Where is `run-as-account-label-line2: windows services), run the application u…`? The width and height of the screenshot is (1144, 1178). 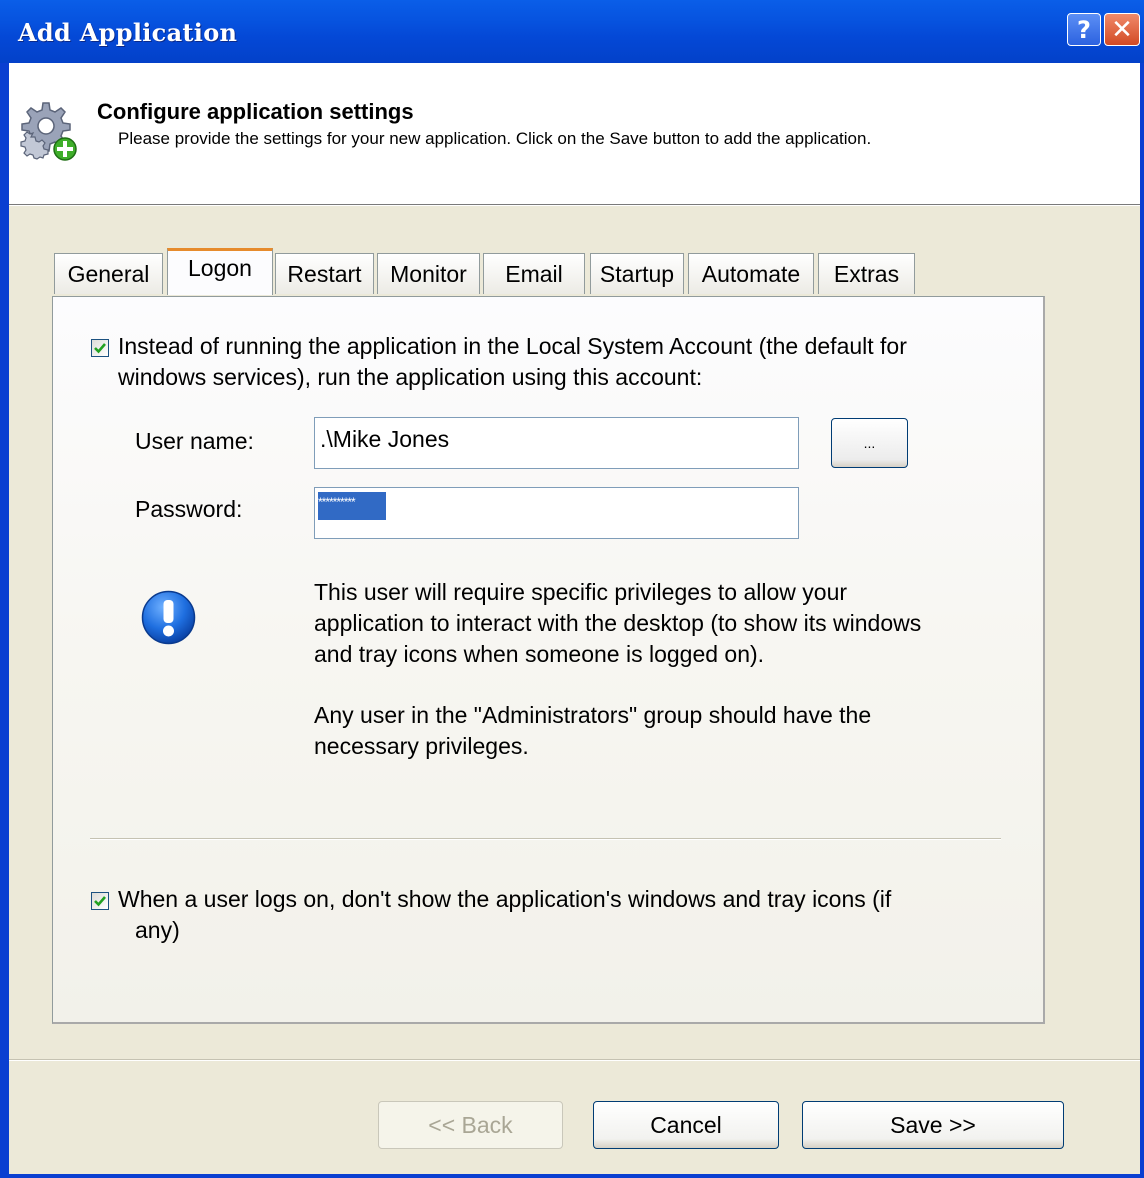 run-as-account-label-line2: windows services), run the application u… is located at coordinates (410, 377).